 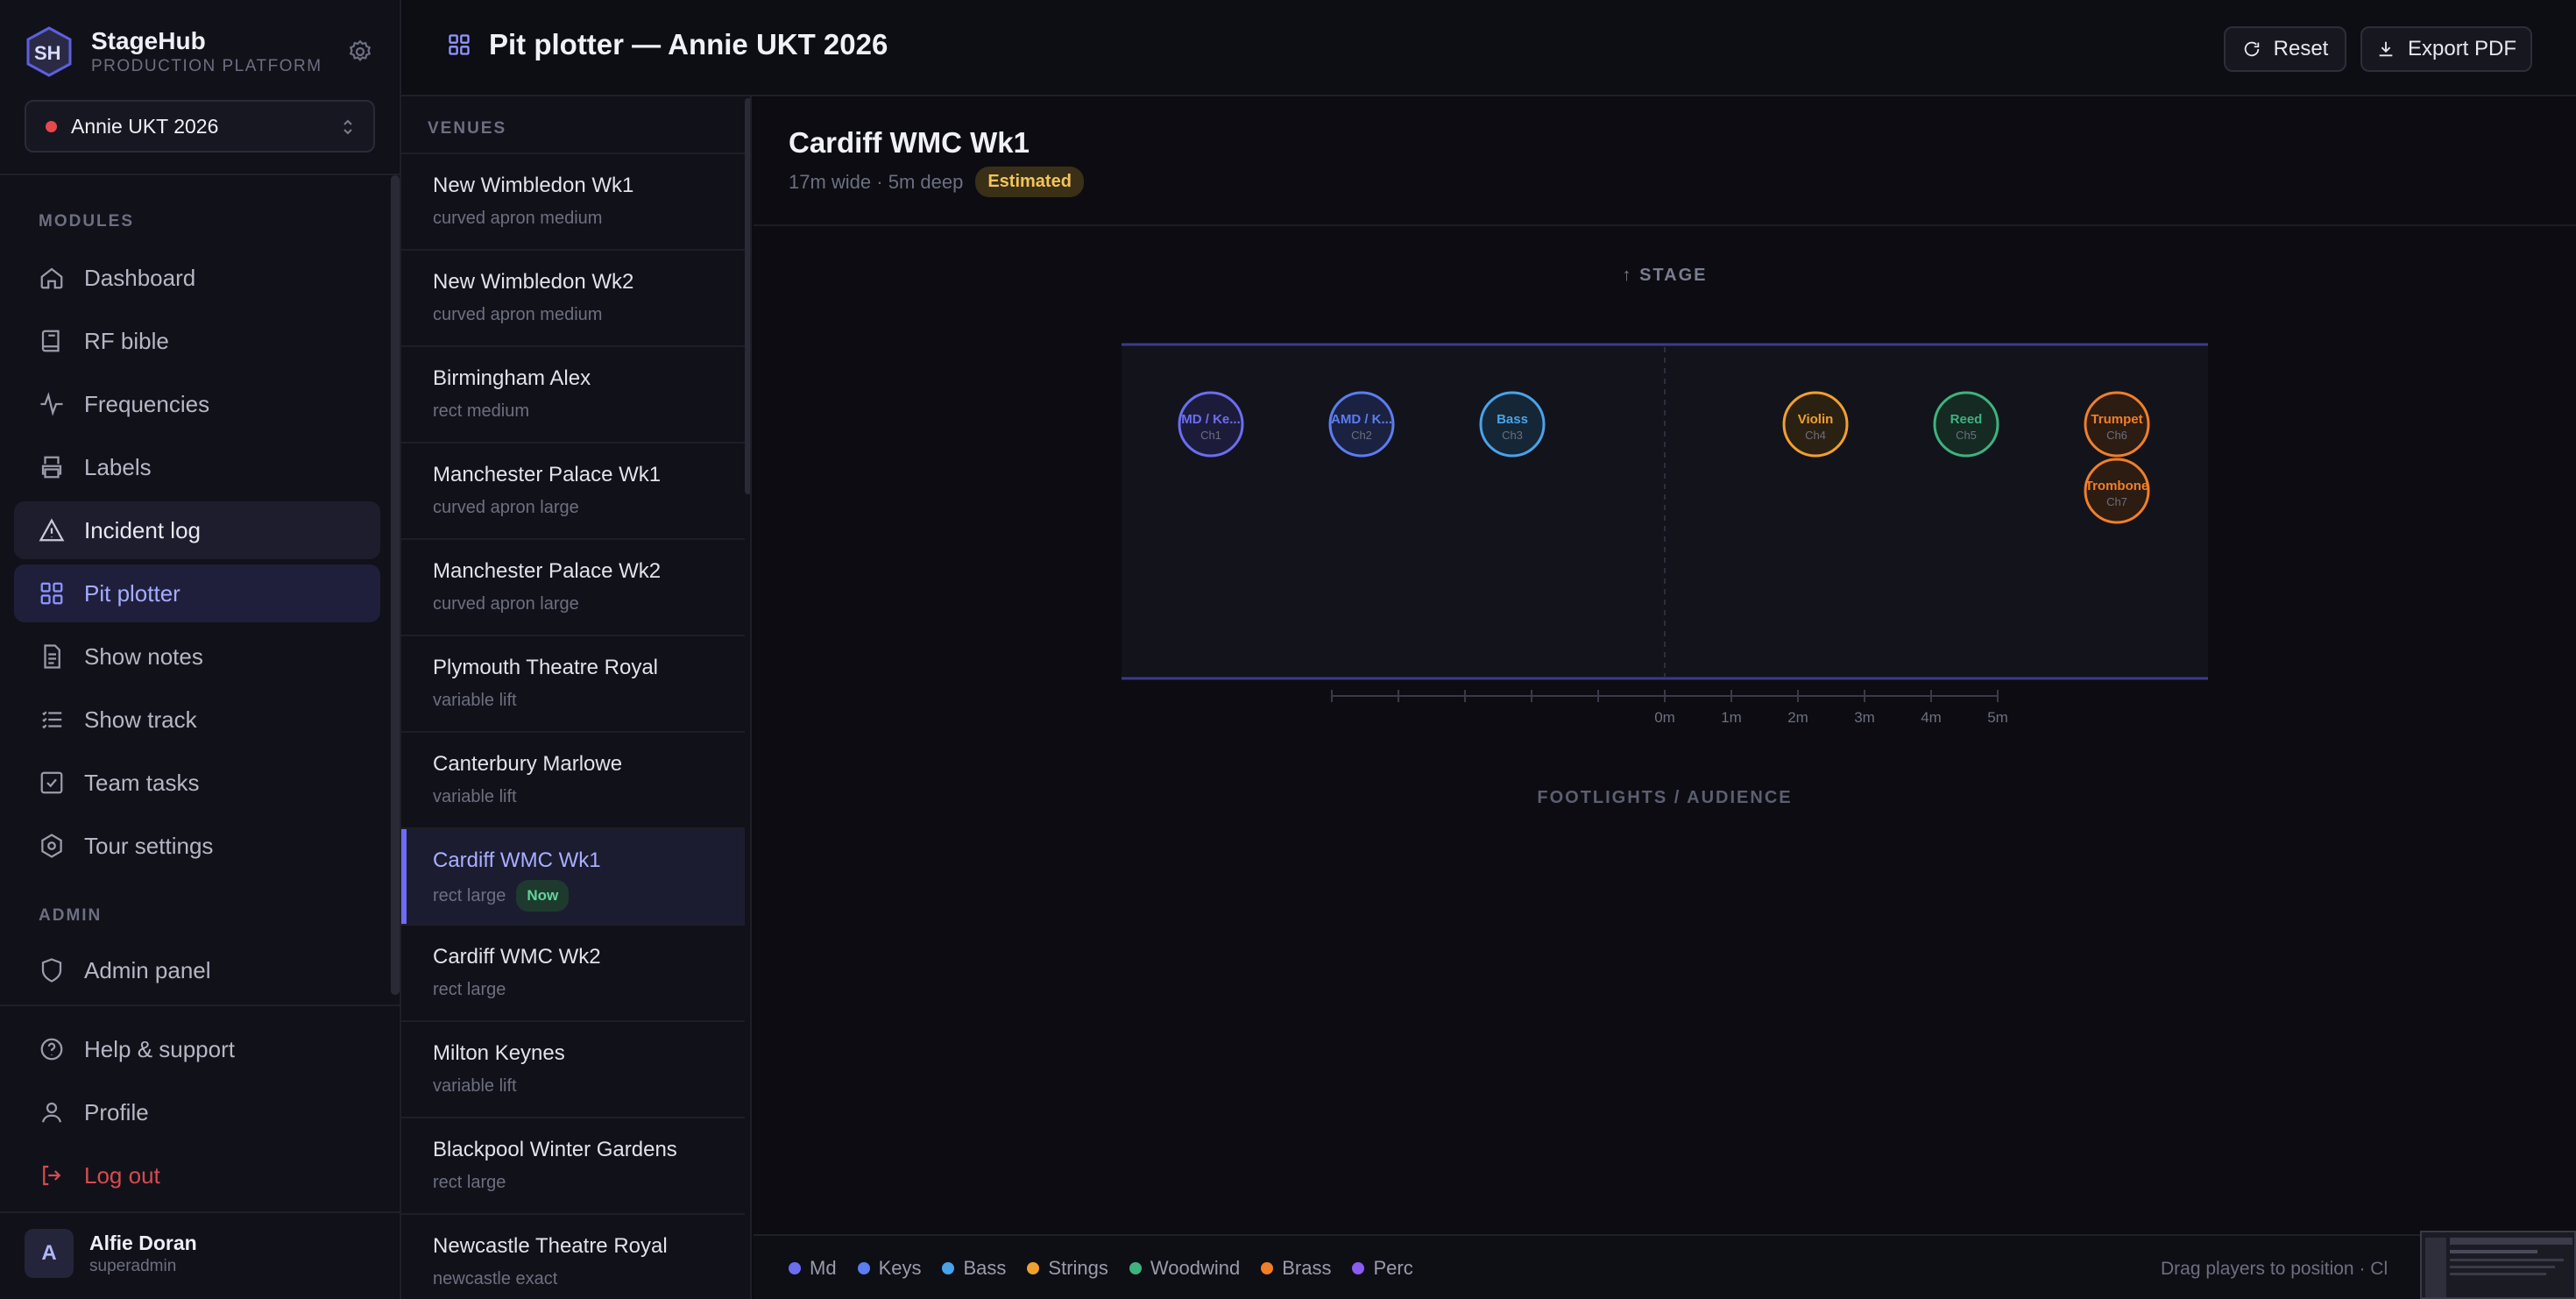 I want to click on player-label: Bass, so click(x=1512, y=419).